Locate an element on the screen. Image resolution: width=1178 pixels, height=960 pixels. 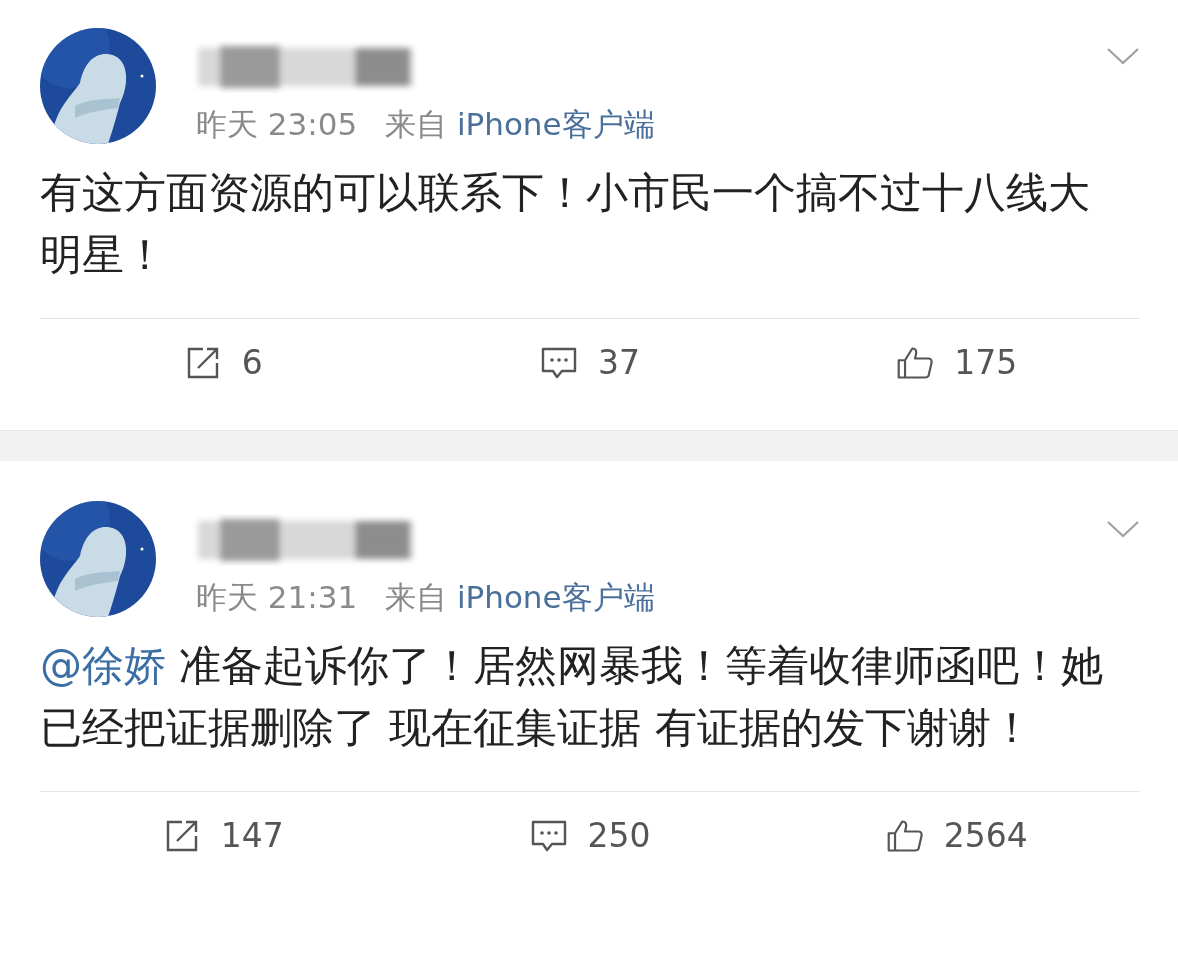
post-time: 昨天 23:05 is located at coordinates (277, 124).